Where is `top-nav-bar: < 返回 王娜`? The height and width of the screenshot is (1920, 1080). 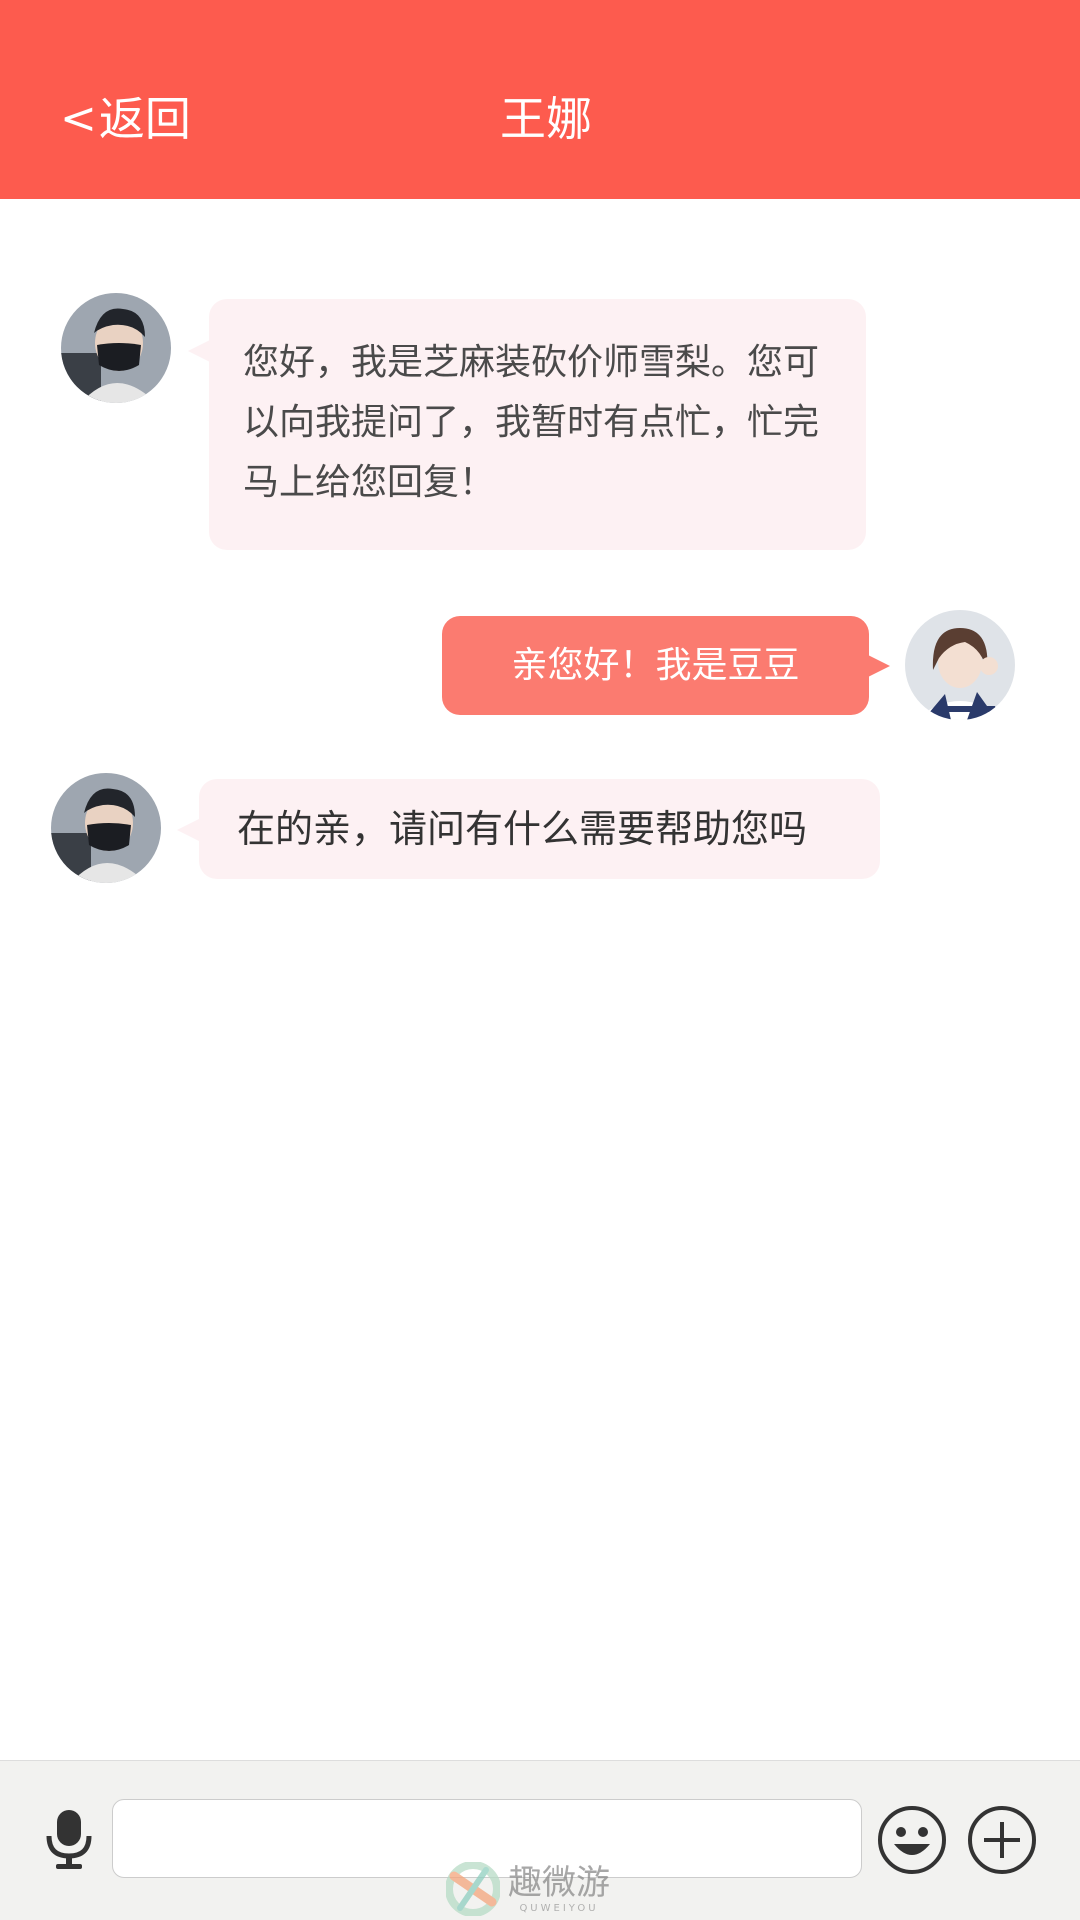
top-nav-bar: < 返回 王娜 is located at coordinates (540, 99).